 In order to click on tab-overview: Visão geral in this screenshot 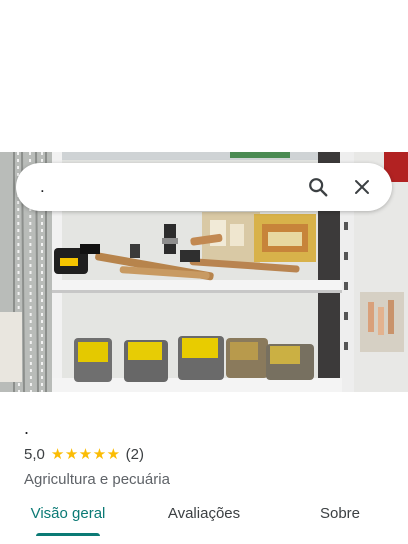, I will do `click(68, 518)`.